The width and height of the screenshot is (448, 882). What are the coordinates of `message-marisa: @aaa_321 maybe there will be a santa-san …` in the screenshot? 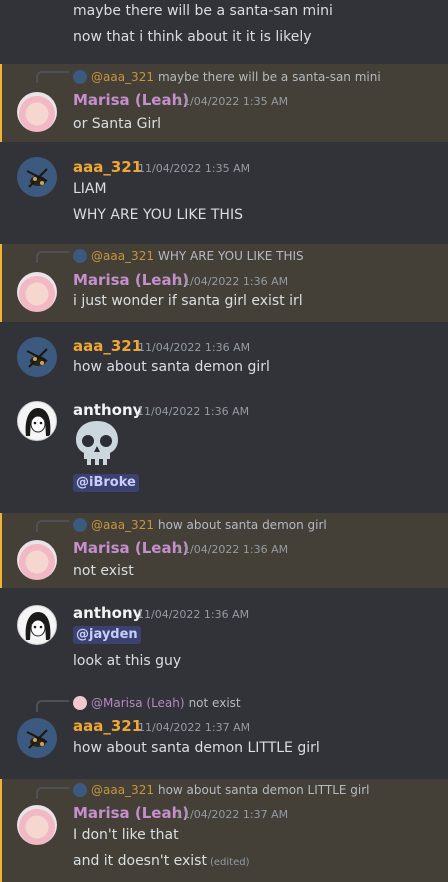 It's located at (224, 103).